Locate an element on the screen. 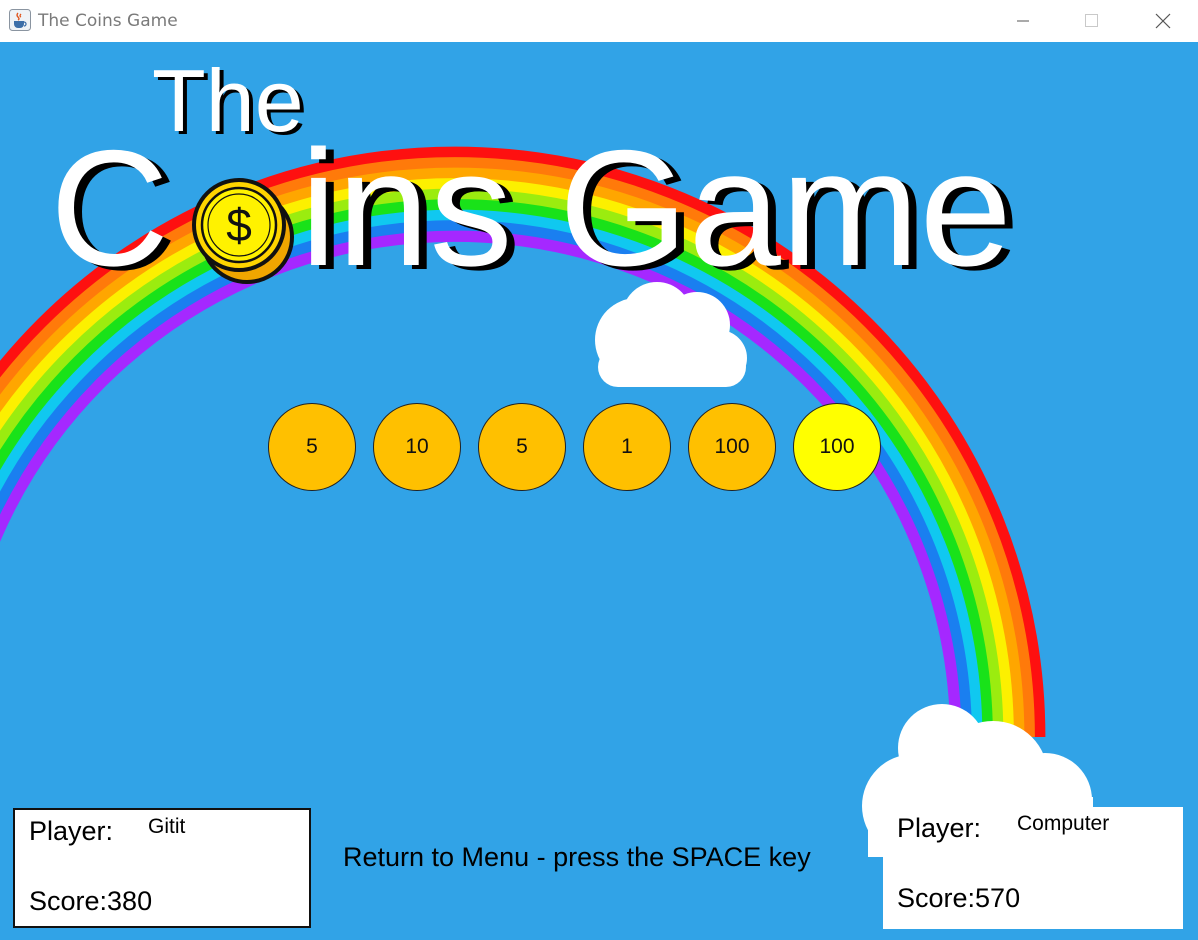 This screenshot has width=1198, height=940. coin-value: 10 is located at coordinates (417, 446).